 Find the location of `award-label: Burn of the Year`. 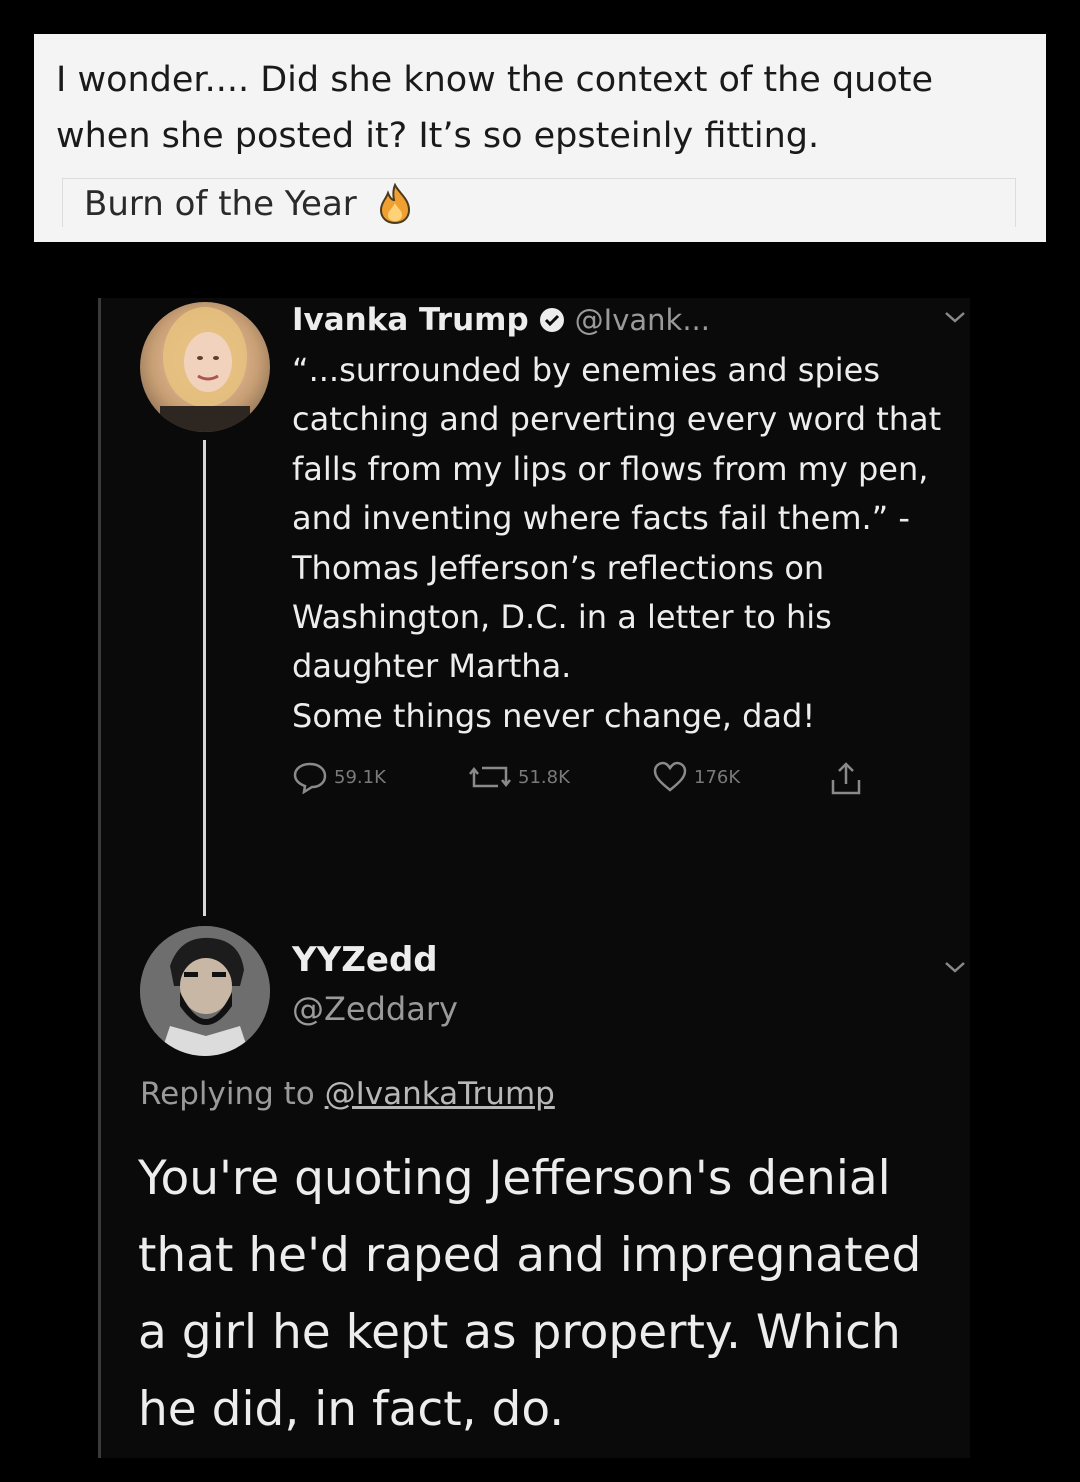

award-label: Burn of the Year is located at coordinates (220, 204).